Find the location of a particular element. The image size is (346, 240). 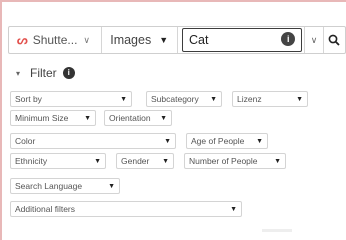

media-type-select: Images ▼ is located at coordinates (140, 40).